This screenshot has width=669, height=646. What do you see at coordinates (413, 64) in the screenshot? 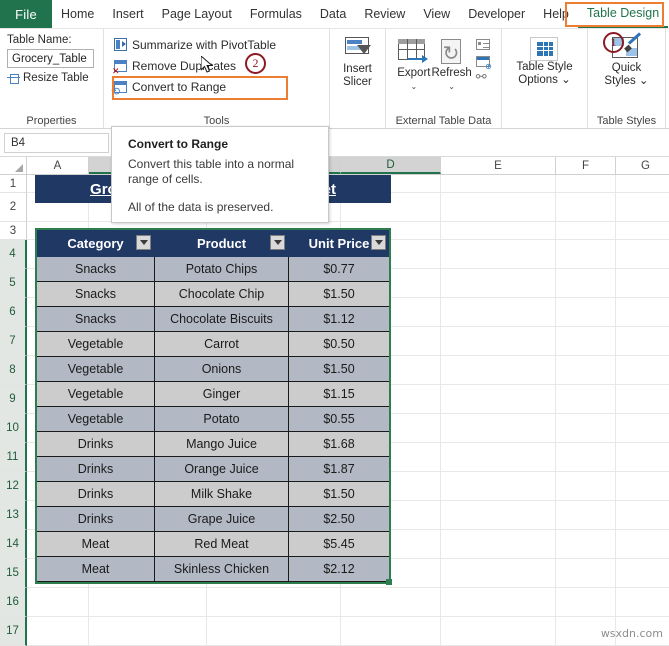
I see `export-button: Export ⌄` at bounding box center [413, 64].